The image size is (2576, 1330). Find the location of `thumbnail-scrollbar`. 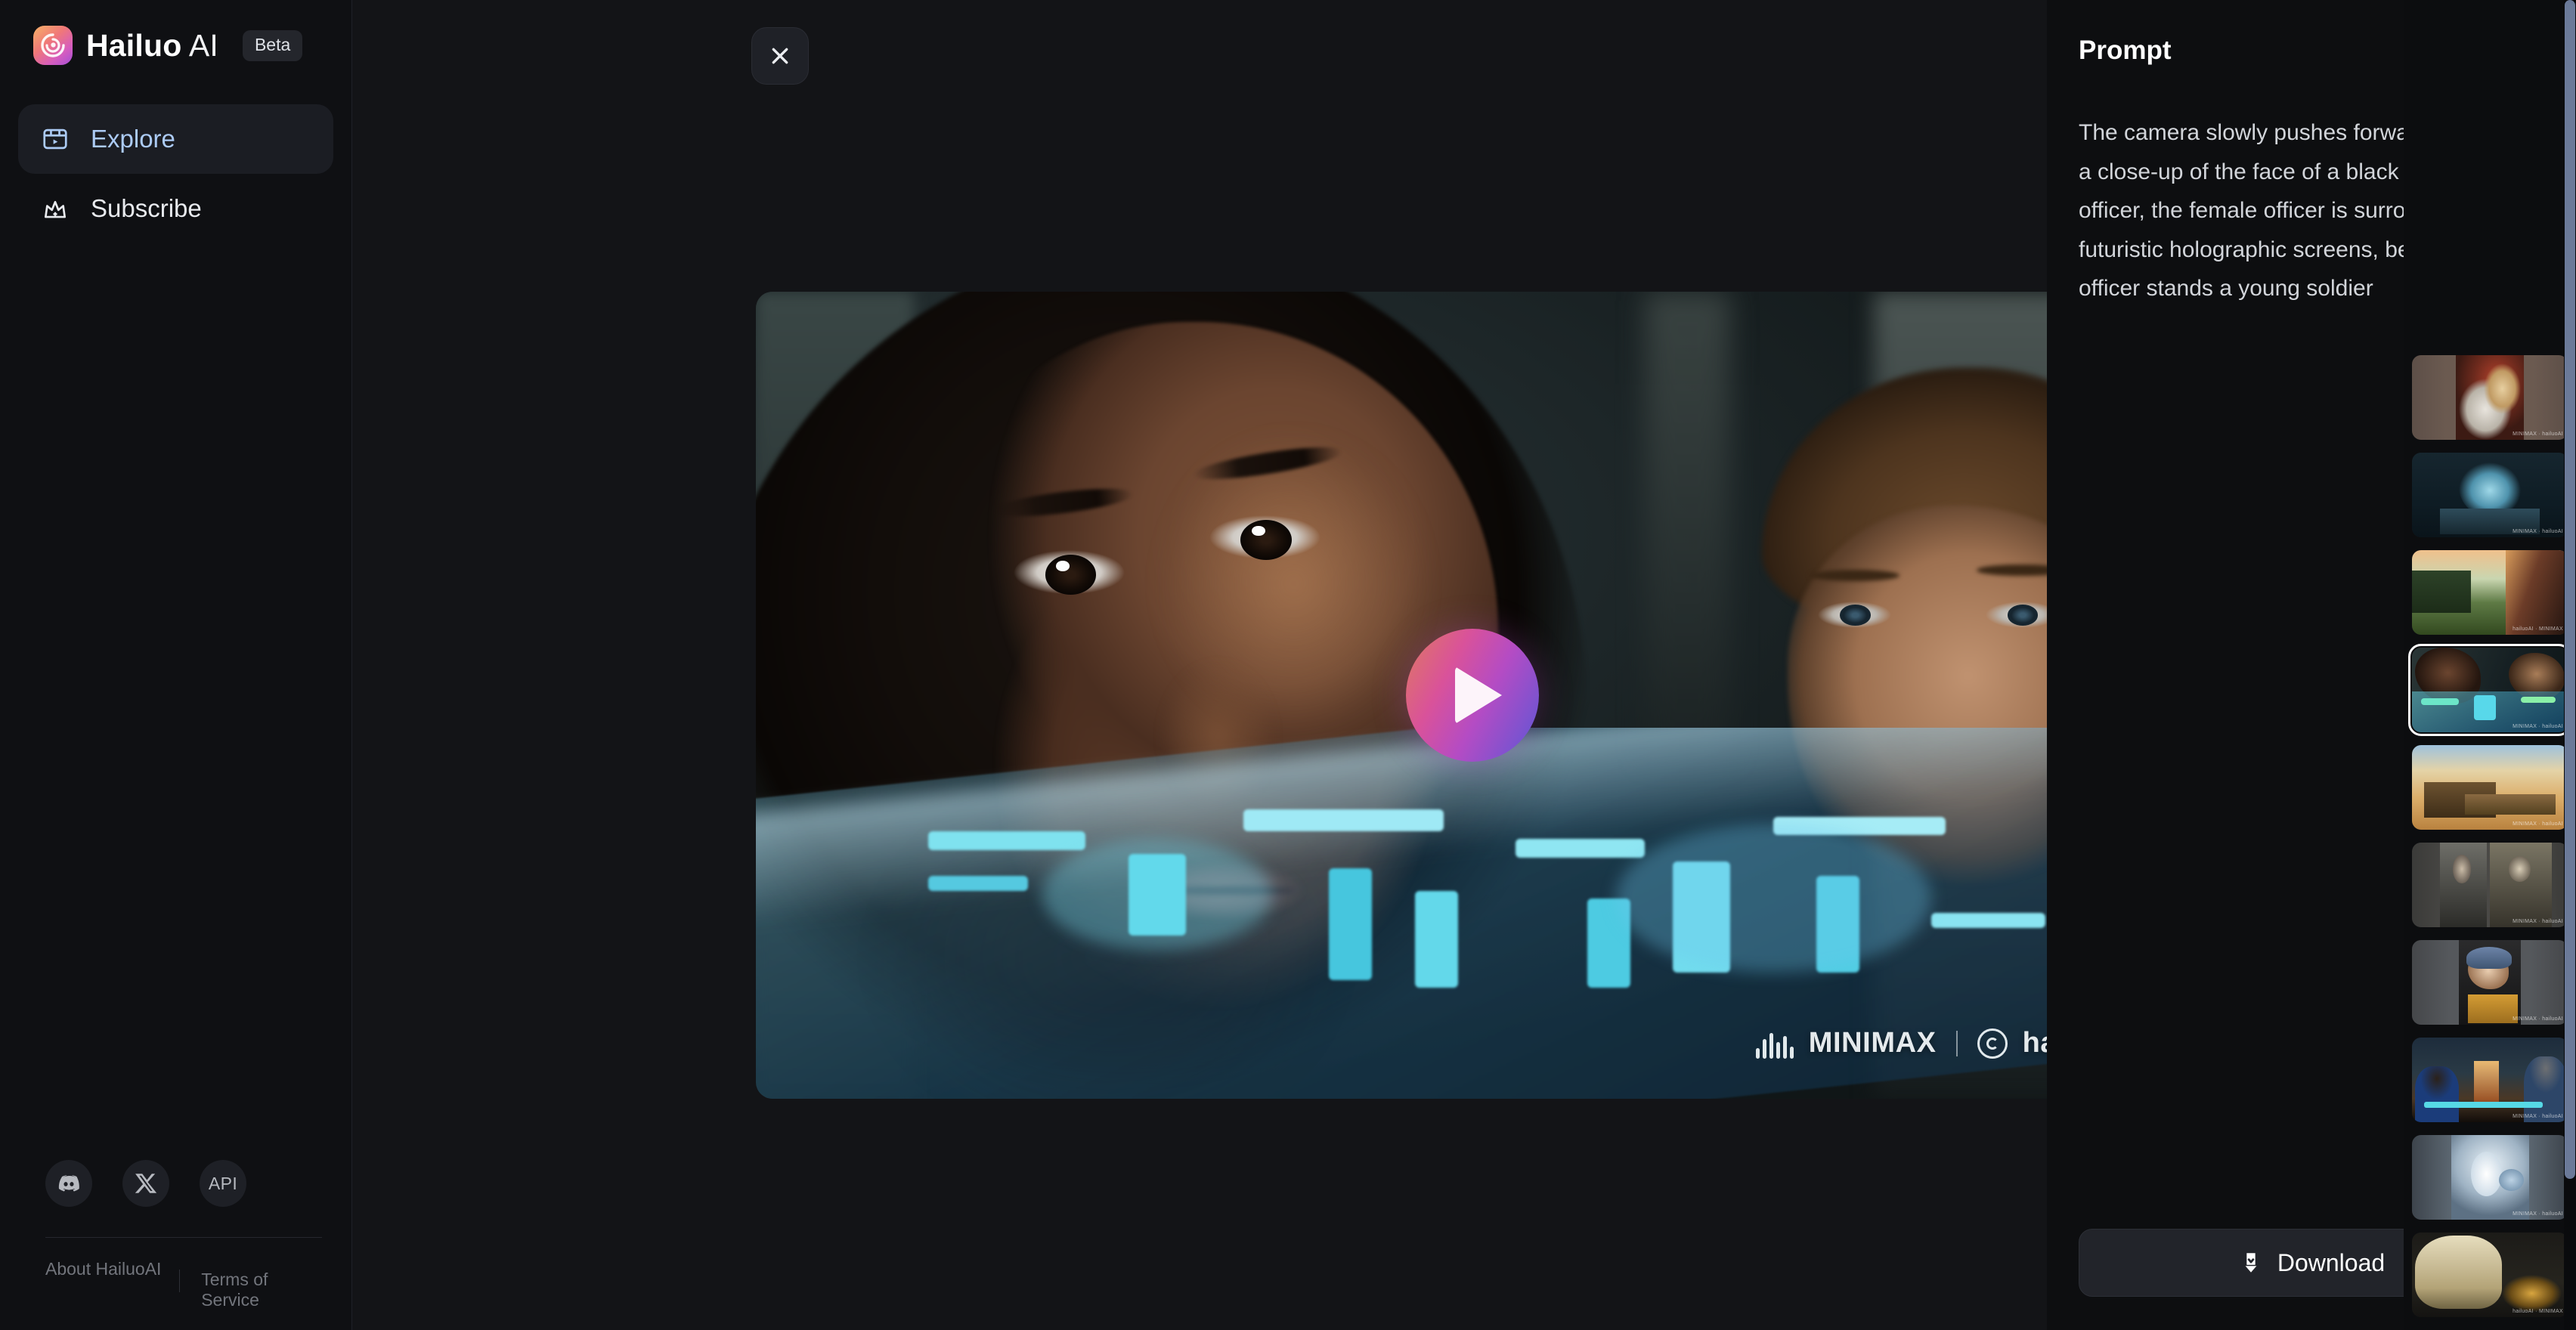

thumbnail-scrollbar is located at coordinates (2570, 665).